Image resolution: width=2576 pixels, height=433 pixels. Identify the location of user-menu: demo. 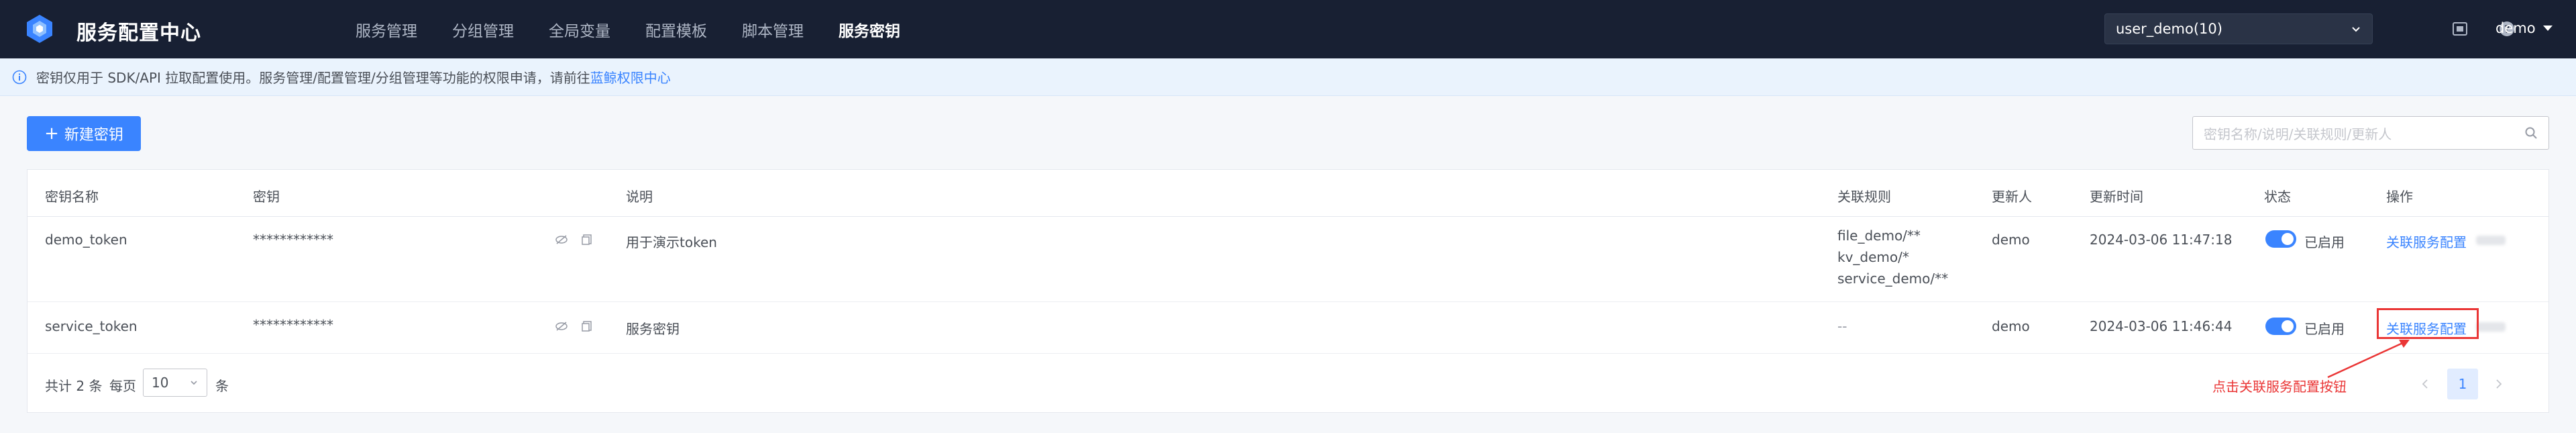
(2524, 28).